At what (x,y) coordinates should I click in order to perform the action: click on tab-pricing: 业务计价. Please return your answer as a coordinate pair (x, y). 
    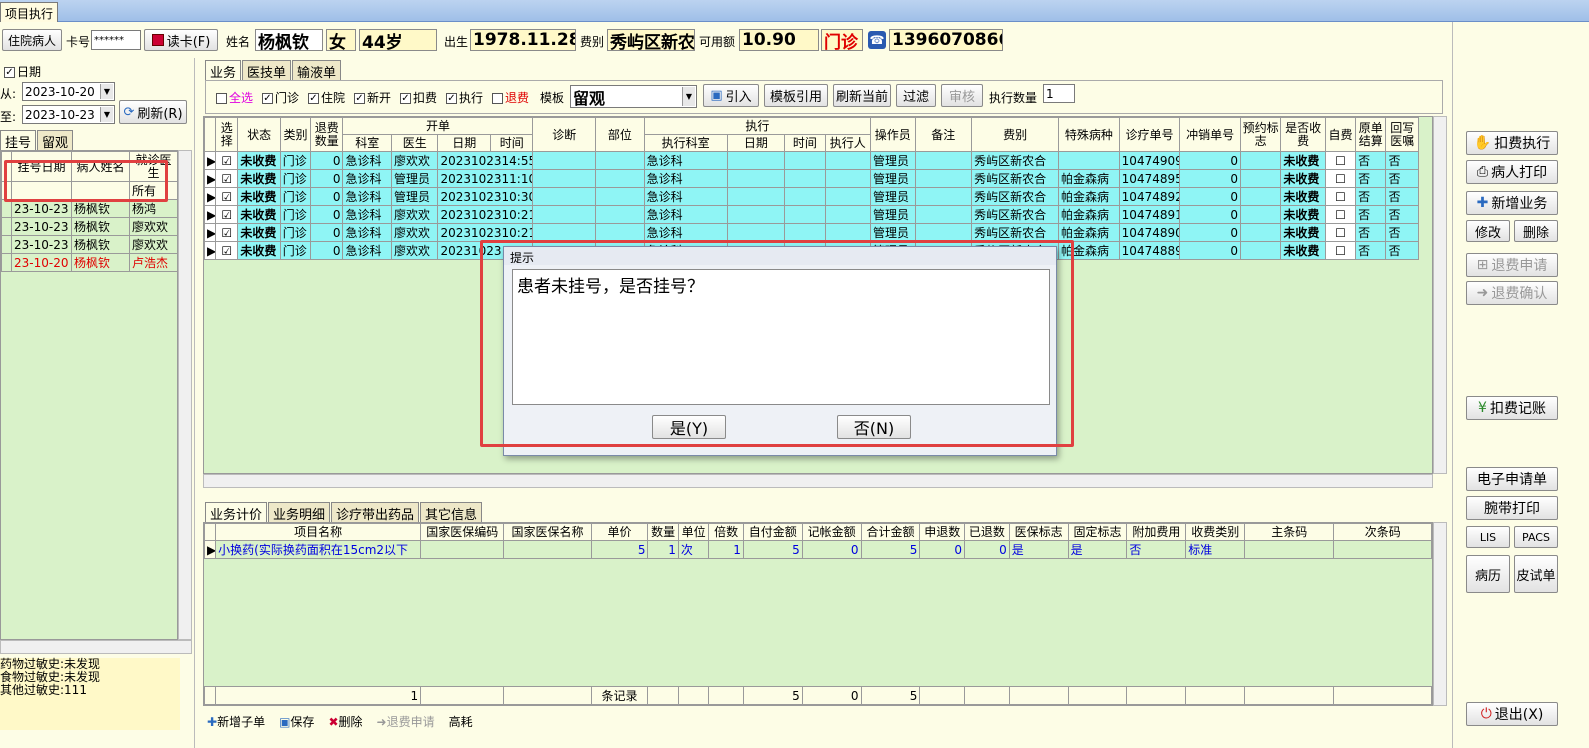
    Looking at the image, I should click on (236, 512).